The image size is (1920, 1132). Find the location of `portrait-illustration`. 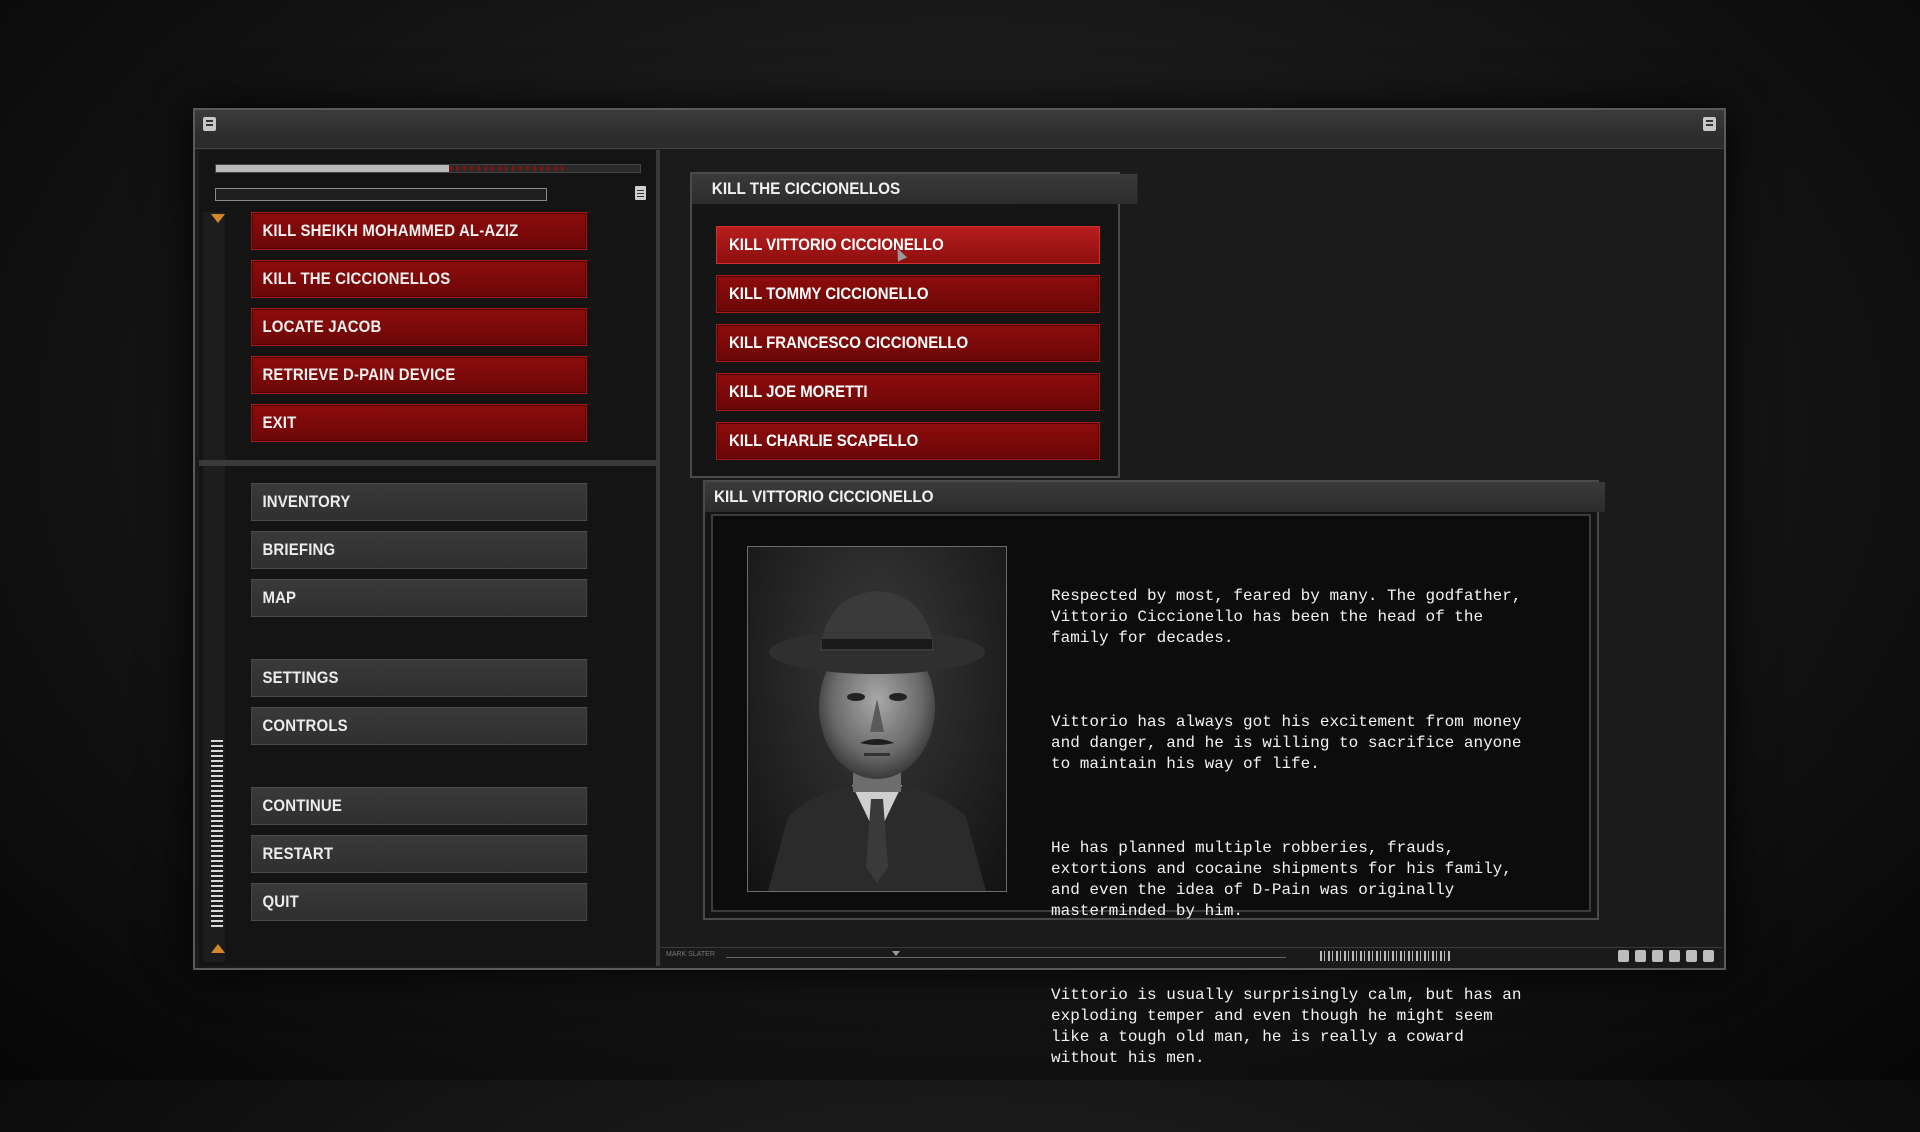

portrait-illustration is located at coordinates (877, 741).